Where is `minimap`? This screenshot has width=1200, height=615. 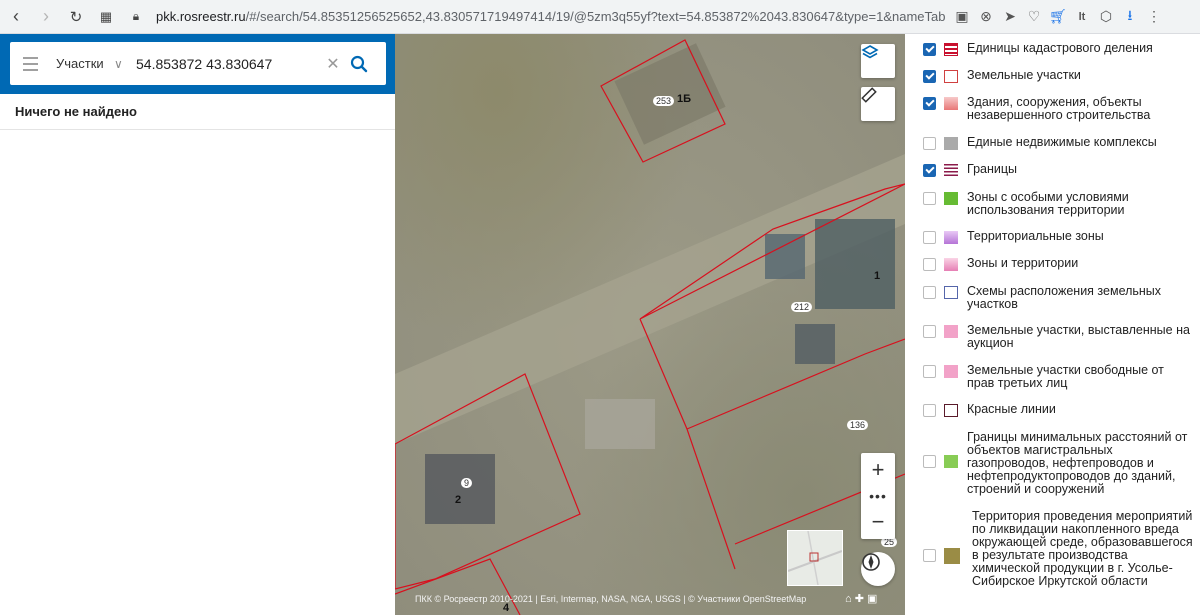 minimap is located at coordinates (815, 558).